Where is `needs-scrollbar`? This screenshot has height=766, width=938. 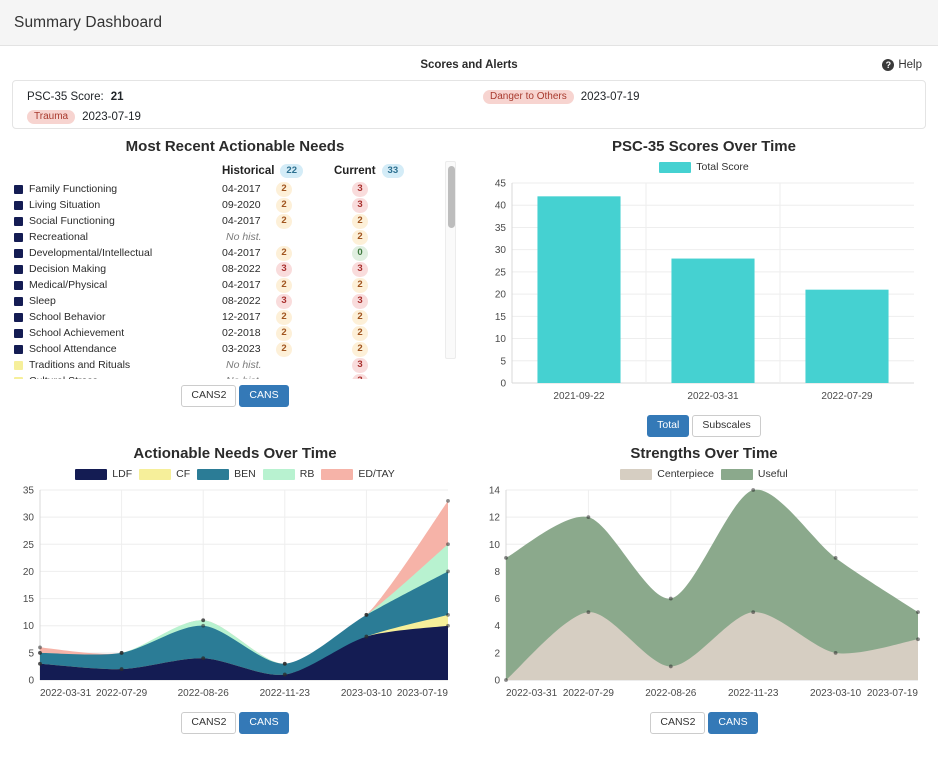
needs-scrollbar is located at coordinates (450, 260).